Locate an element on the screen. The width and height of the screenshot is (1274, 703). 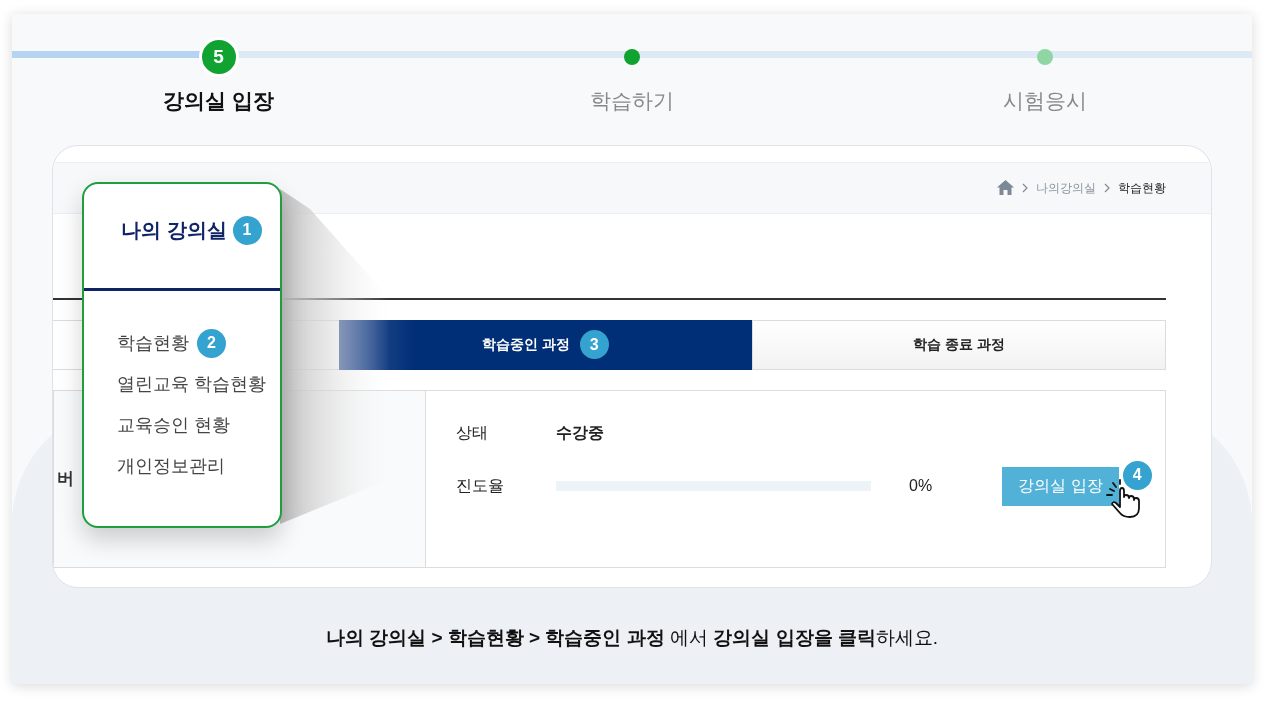
menu-item: 학습현황 is located at coordinates (153, 343).